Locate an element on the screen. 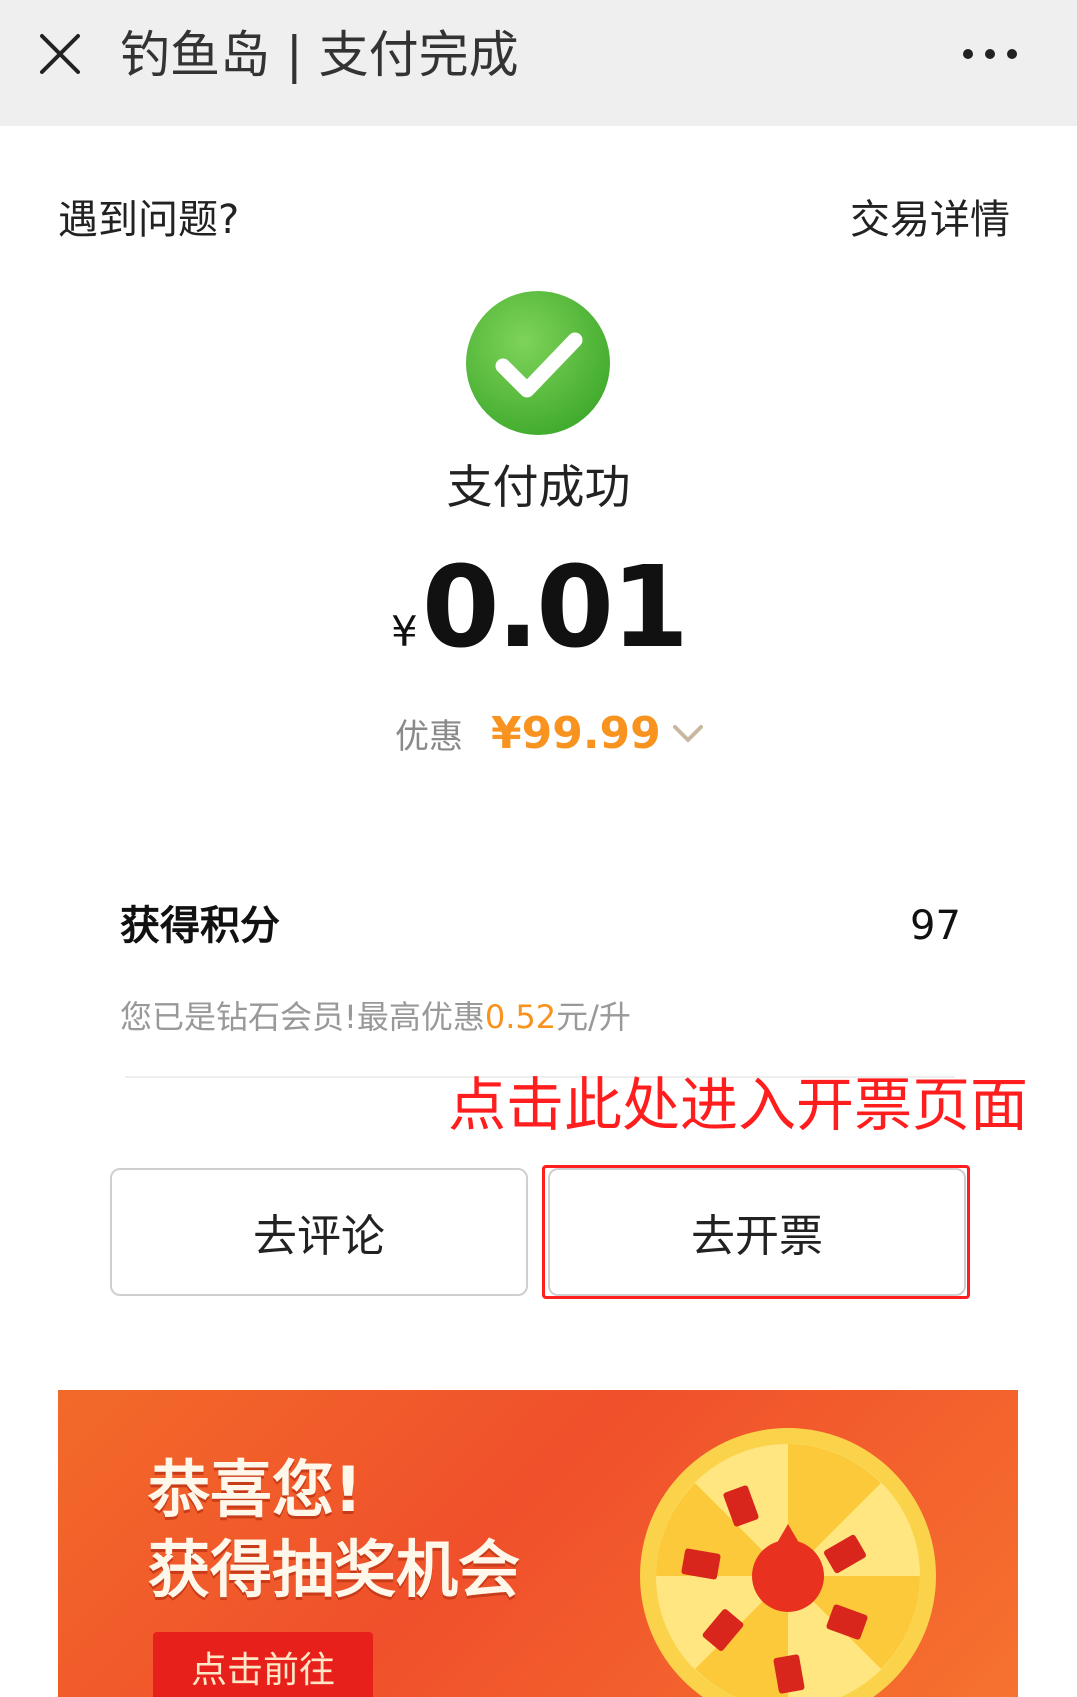 The width and height of the screenshot is (1077, 1697). lottery-wheel-icon is located at coordinates (788, 1562).